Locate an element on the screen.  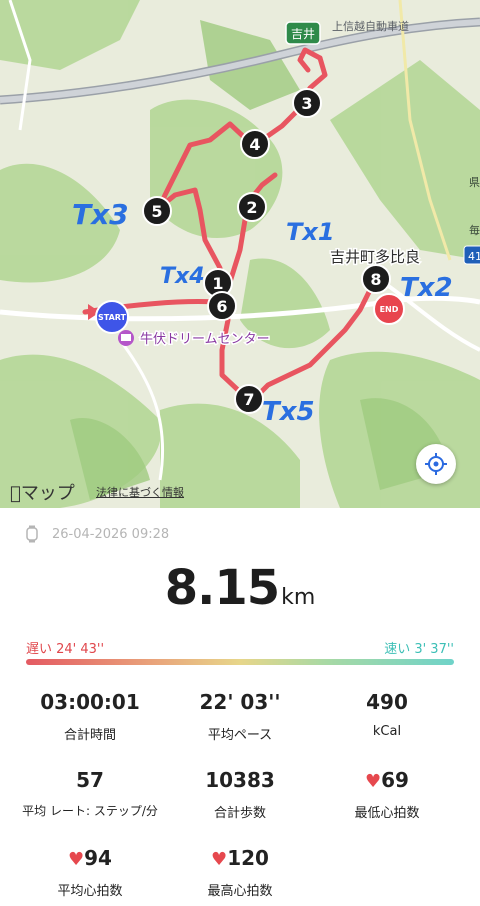
workout-date-row: 26-04-2026 09:28 is located at coordinates (97, 534).